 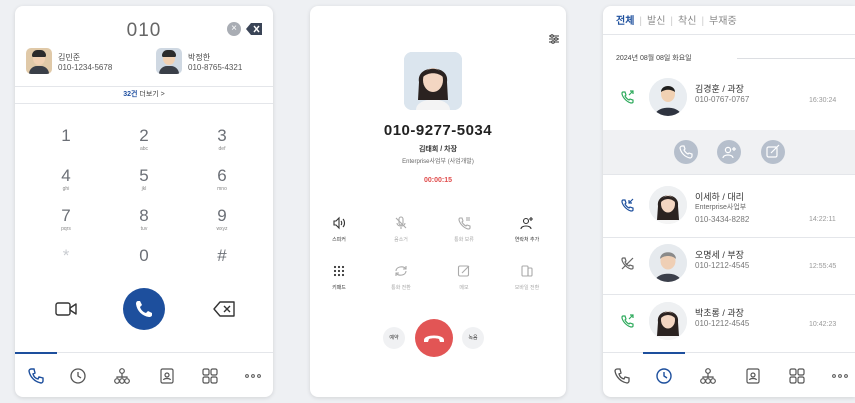 I want to click on row-action-bar, so click(x=729, y=152).